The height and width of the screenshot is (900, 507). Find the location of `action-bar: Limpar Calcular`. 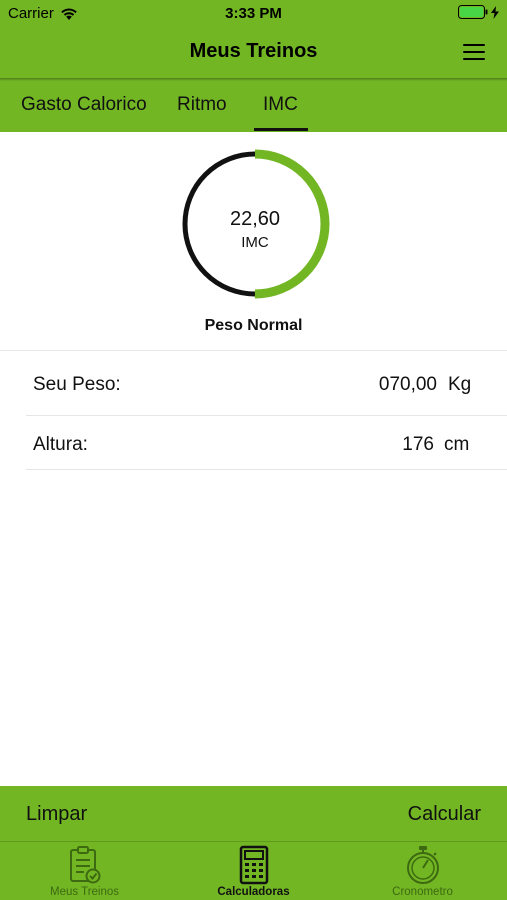

action-bar: Limpar Calcular is located at coordinates (253, 813).